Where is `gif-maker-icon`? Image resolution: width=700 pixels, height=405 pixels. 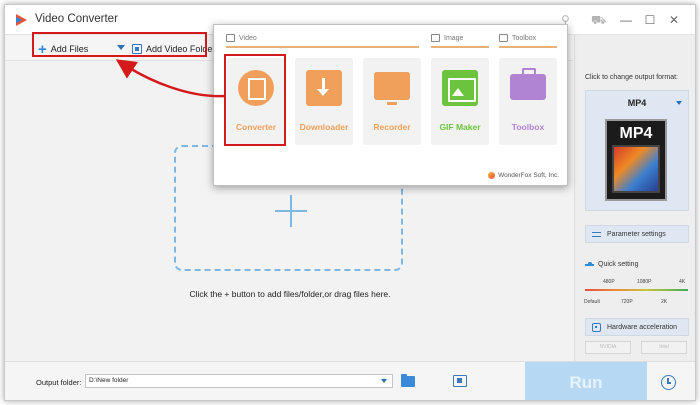 gif-maker-icon is located at coordinates (460, 88).